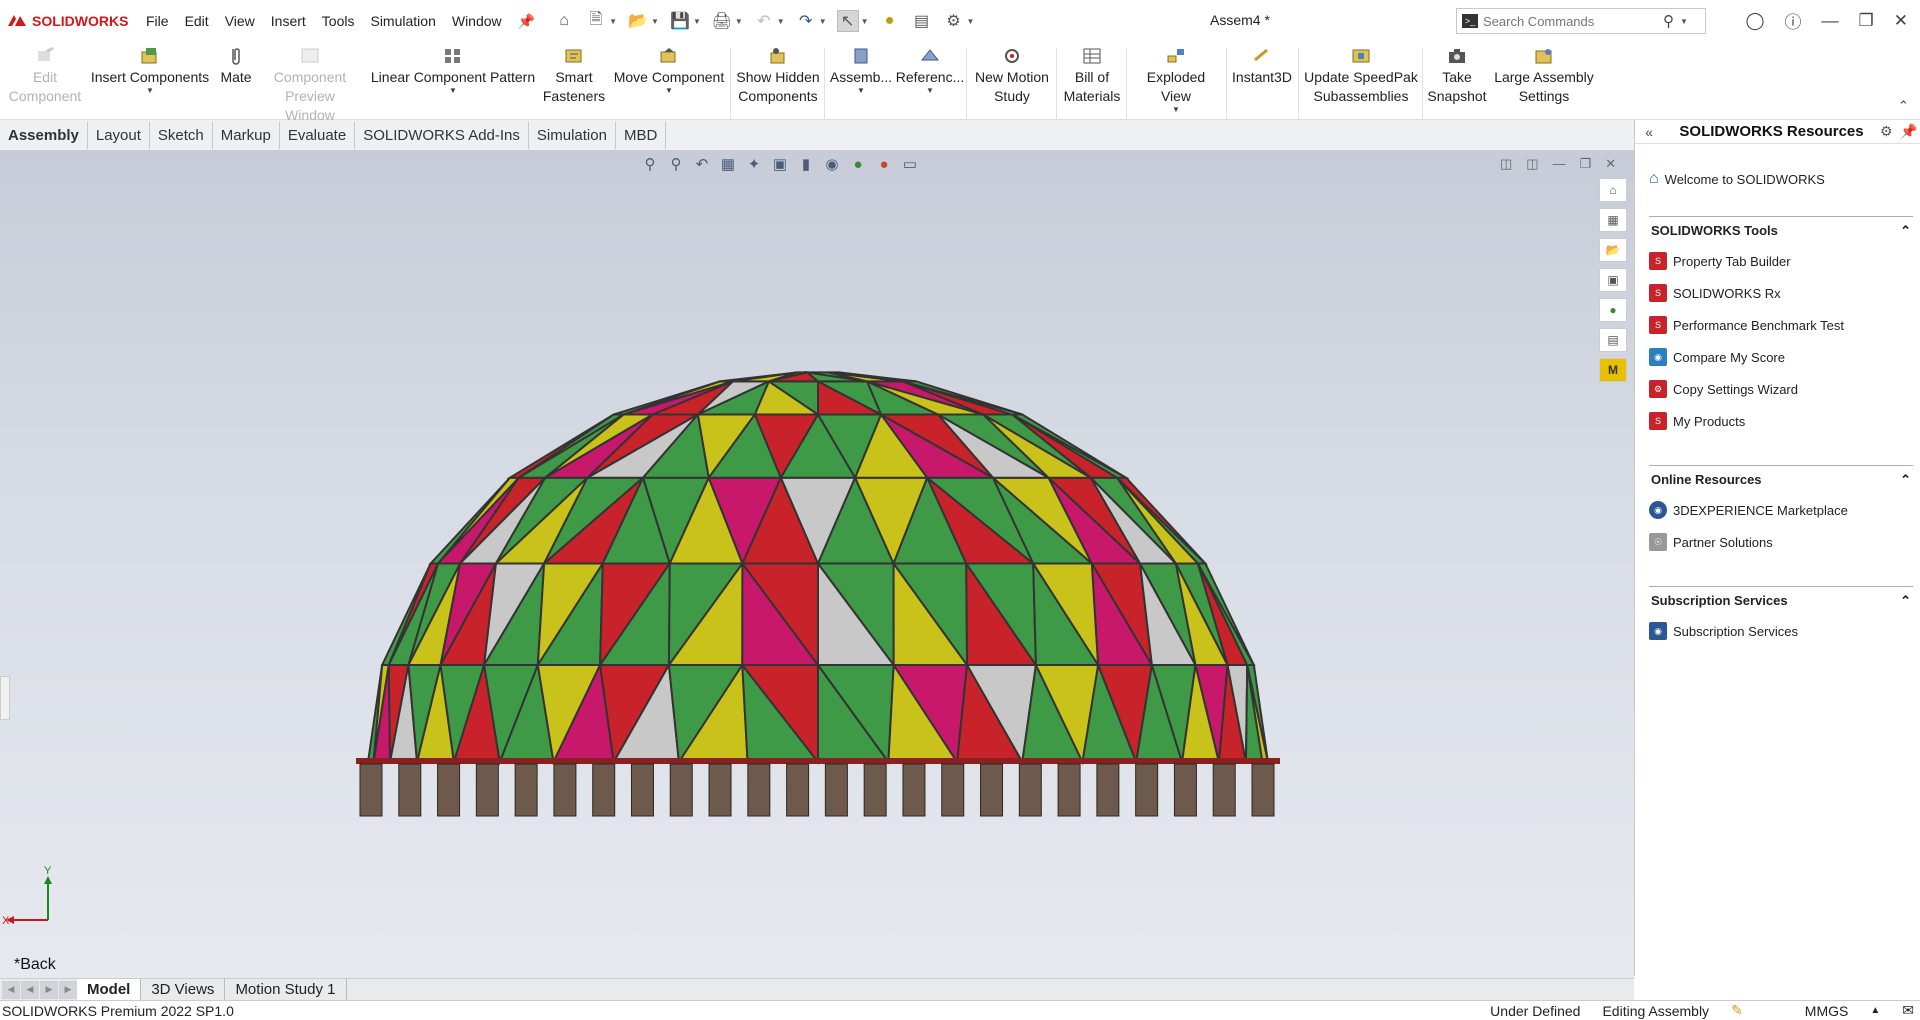  Describe the element at coordinates (669, 70) in the screenshot. I see `move-component-button: Move Component ▼` at that location.